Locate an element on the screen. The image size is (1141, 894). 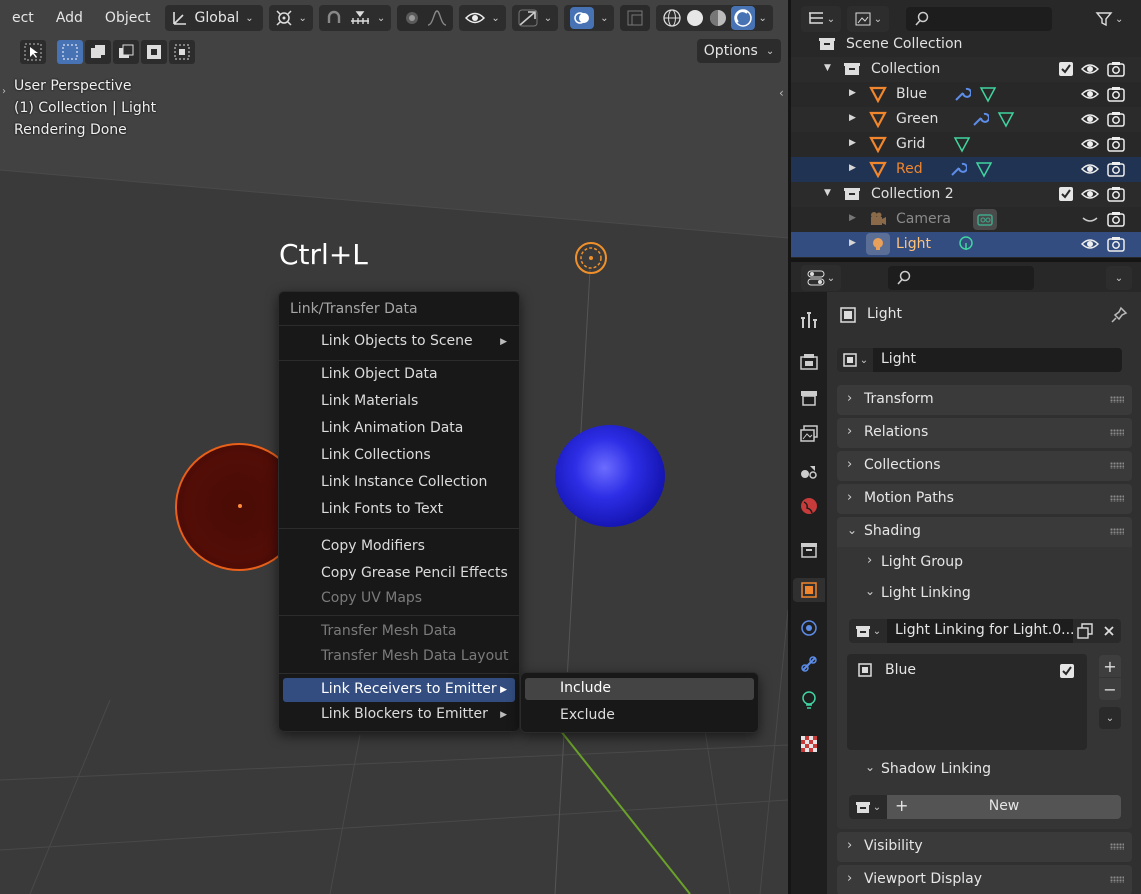
menu-item-link-animation-data: Link Animation Data is located at coordinates (392, 428).